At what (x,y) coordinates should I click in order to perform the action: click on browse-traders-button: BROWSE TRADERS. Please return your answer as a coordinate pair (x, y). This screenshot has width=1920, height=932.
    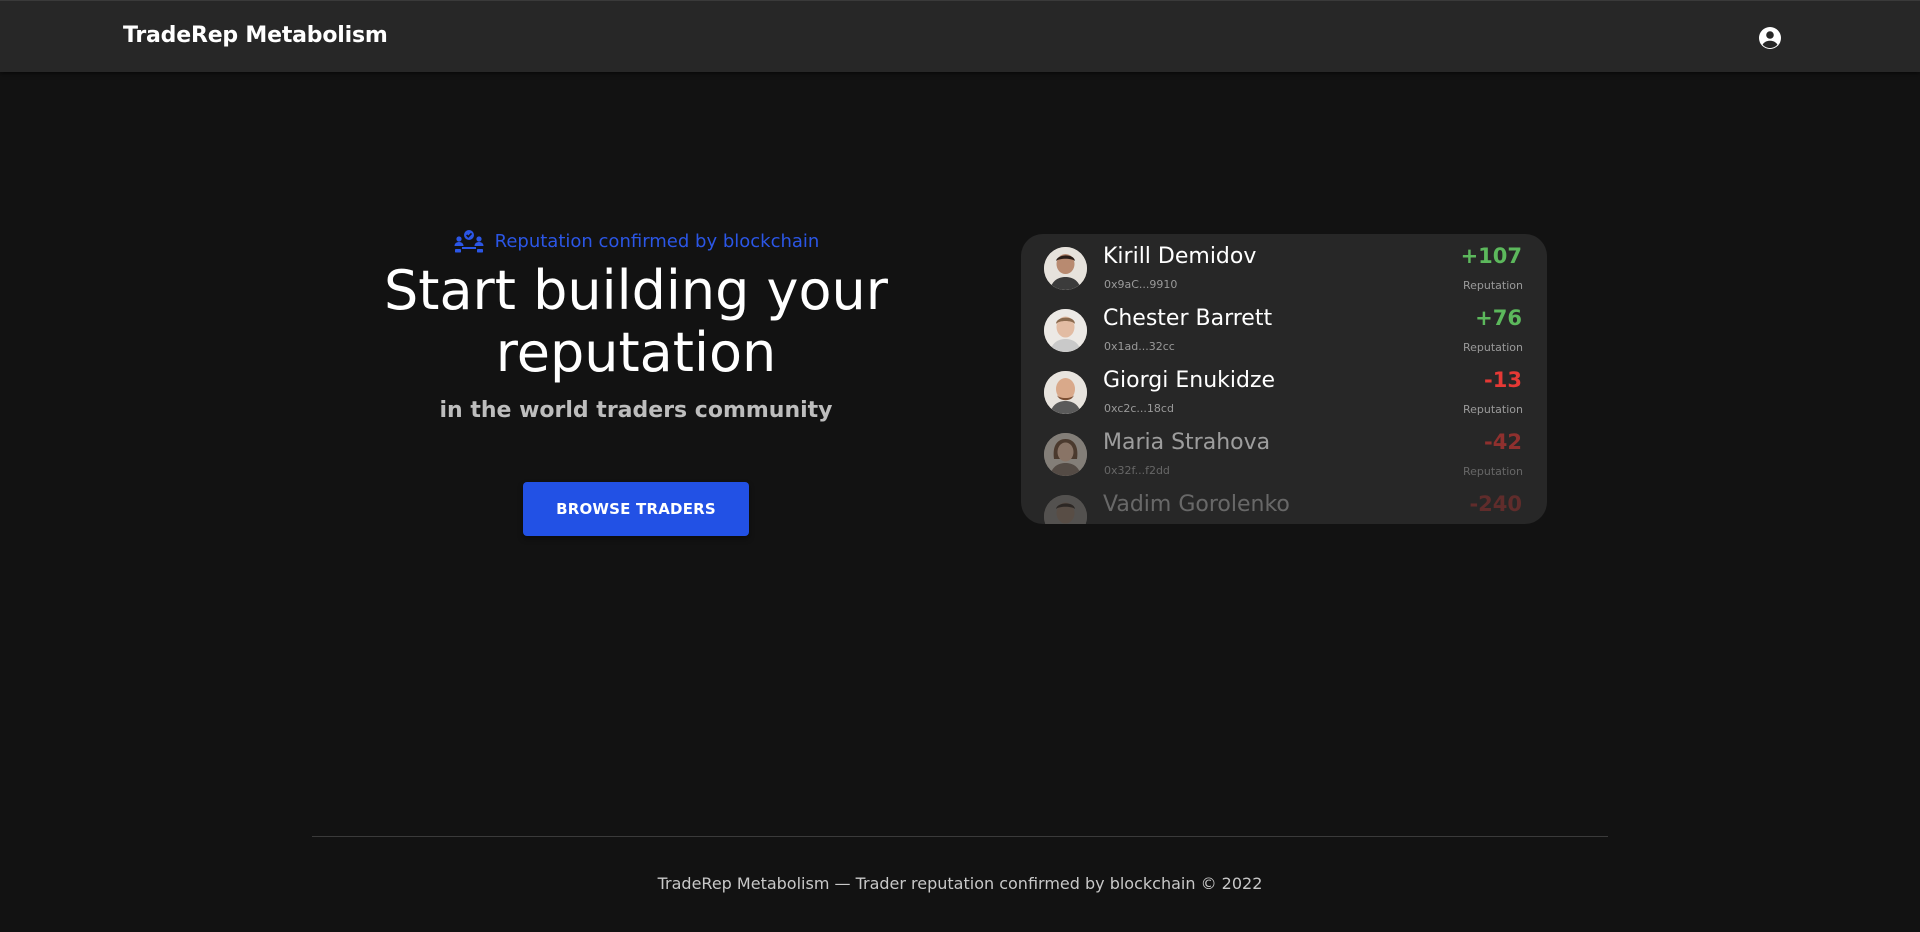
    Looking at the image, I should click on (636, 509).